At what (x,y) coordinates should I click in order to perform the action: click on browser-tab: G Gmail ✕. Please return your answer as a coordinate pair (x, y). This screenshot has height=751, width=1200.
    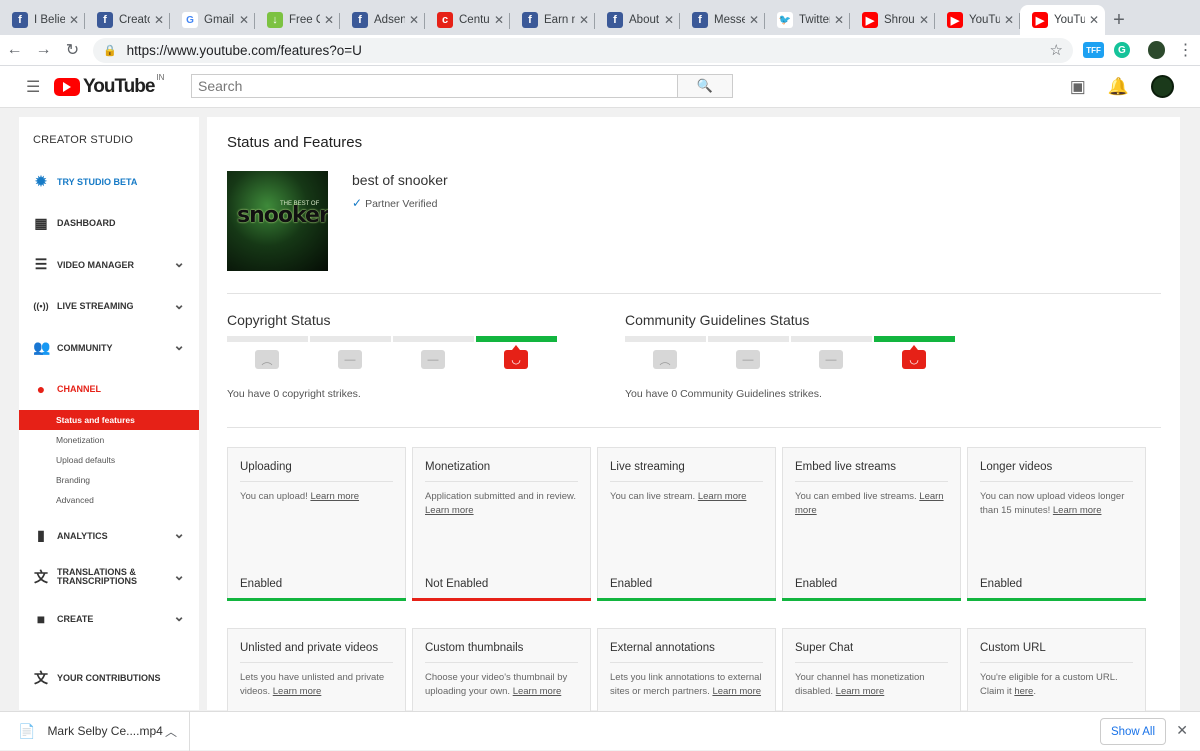
    Looking at the image, I should click on (212, 20).